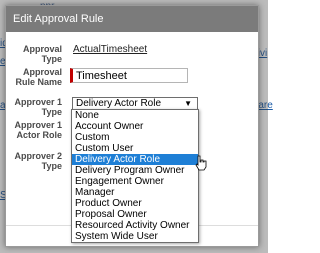 The image size is (320, 253). What do you see at coordinates (135, 181) in the screenshot?
I see `dropdown-option: Engagement Owner` at bounding box center [135, 181].